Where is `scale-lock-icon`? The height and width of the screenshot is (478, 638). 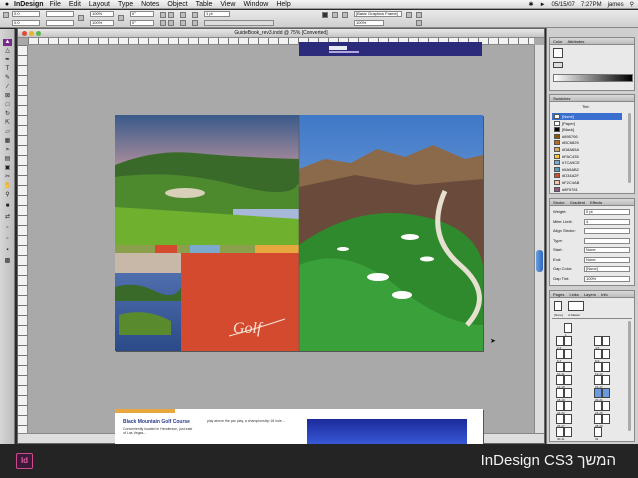
scale-lock-icon is located at coordinates (121, 18).